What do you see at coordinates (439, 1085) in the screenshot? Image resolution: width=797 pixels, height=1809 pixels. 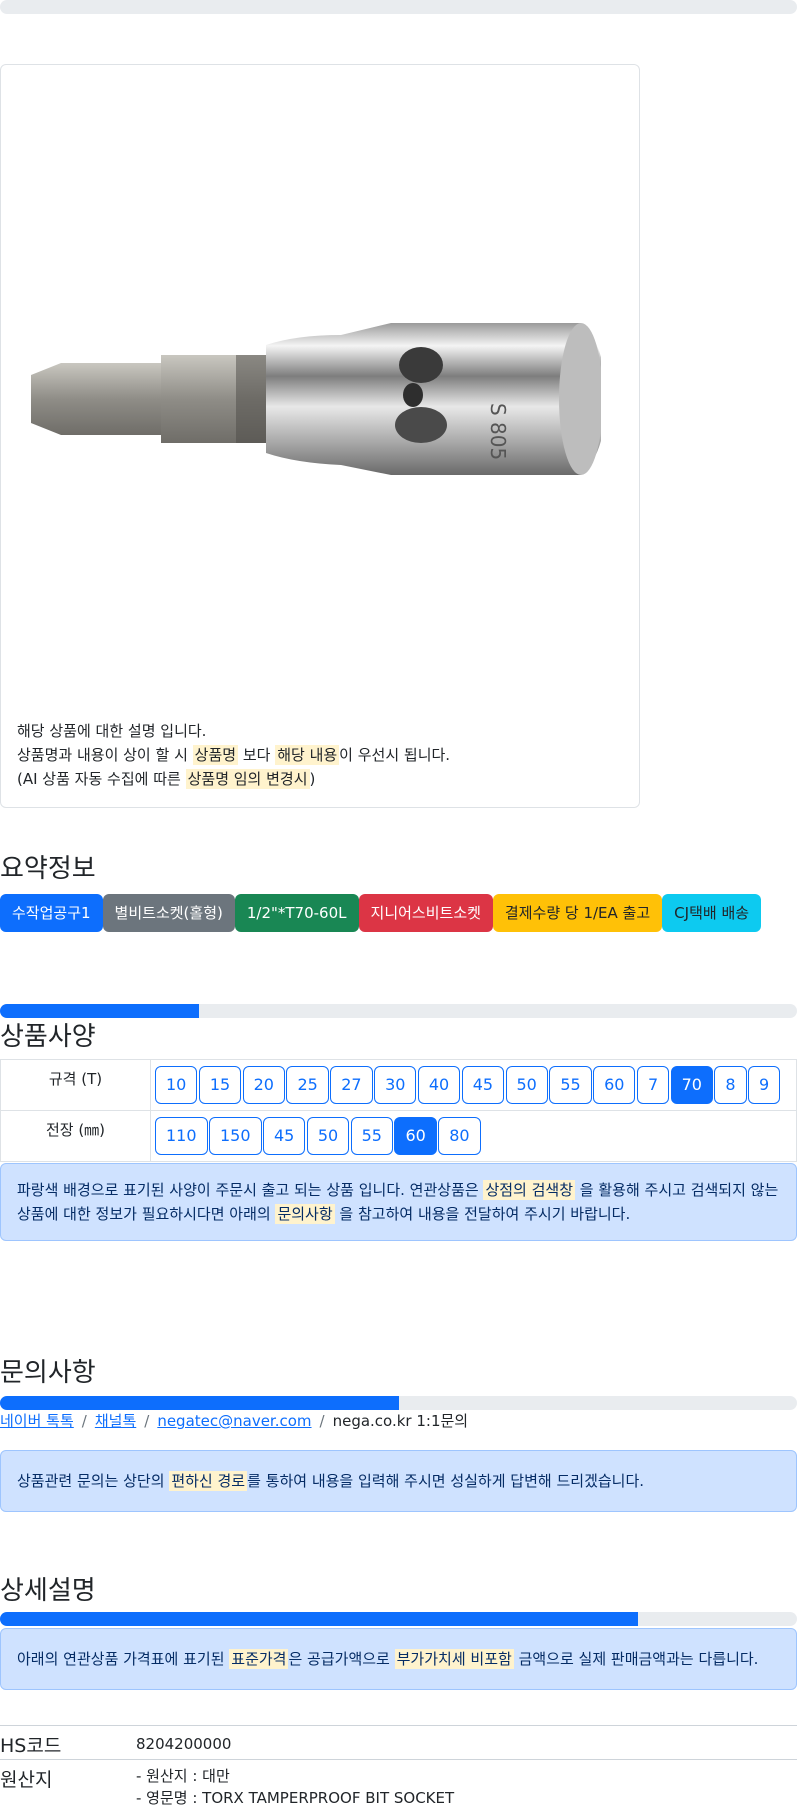 I see `spec-option: 40` at bounding box center [439, 1085].